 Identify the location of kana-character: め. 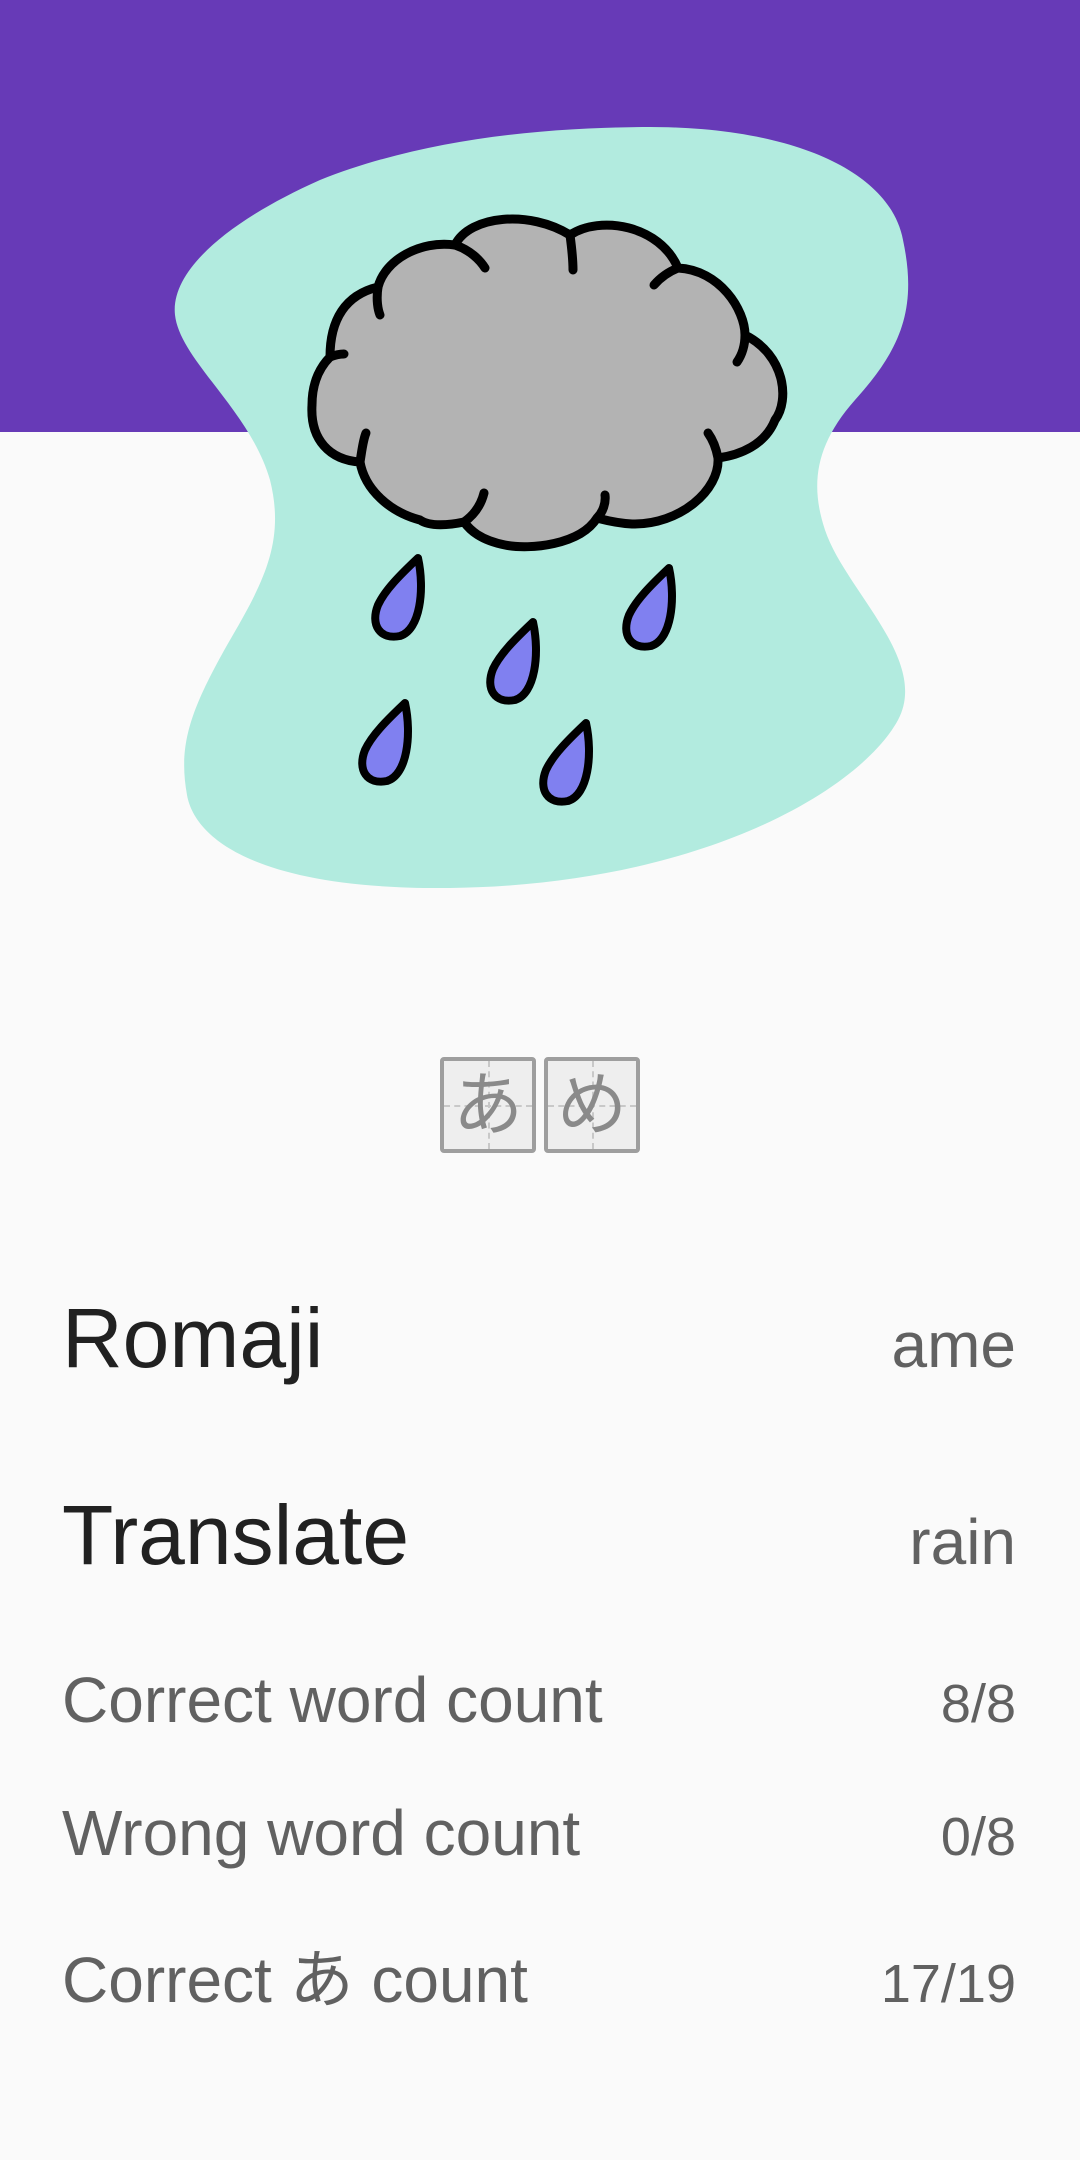
(592, 1105).